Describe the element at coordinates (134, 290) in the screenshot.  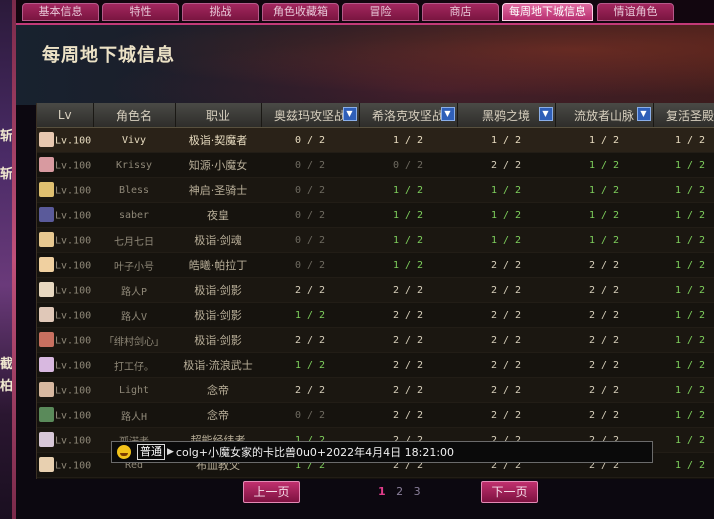
I see `cell-character-name: 路人P` at that location.